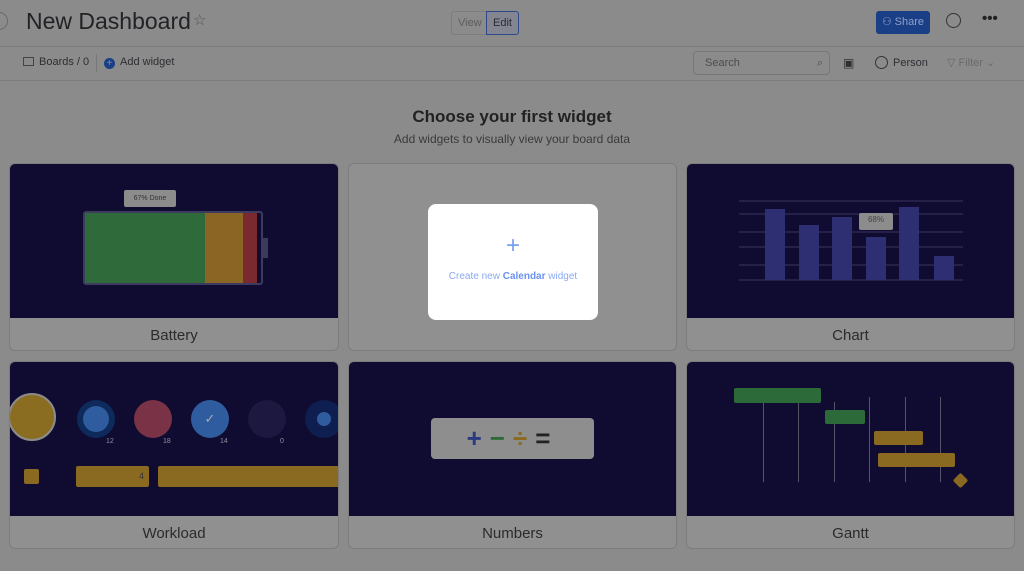 This screenshot has height=571, width=1024. What do you see at coordinates (761, 63) in the screenshot?
I see `search-input: Search ⌕` at bounding box center [761, 63].